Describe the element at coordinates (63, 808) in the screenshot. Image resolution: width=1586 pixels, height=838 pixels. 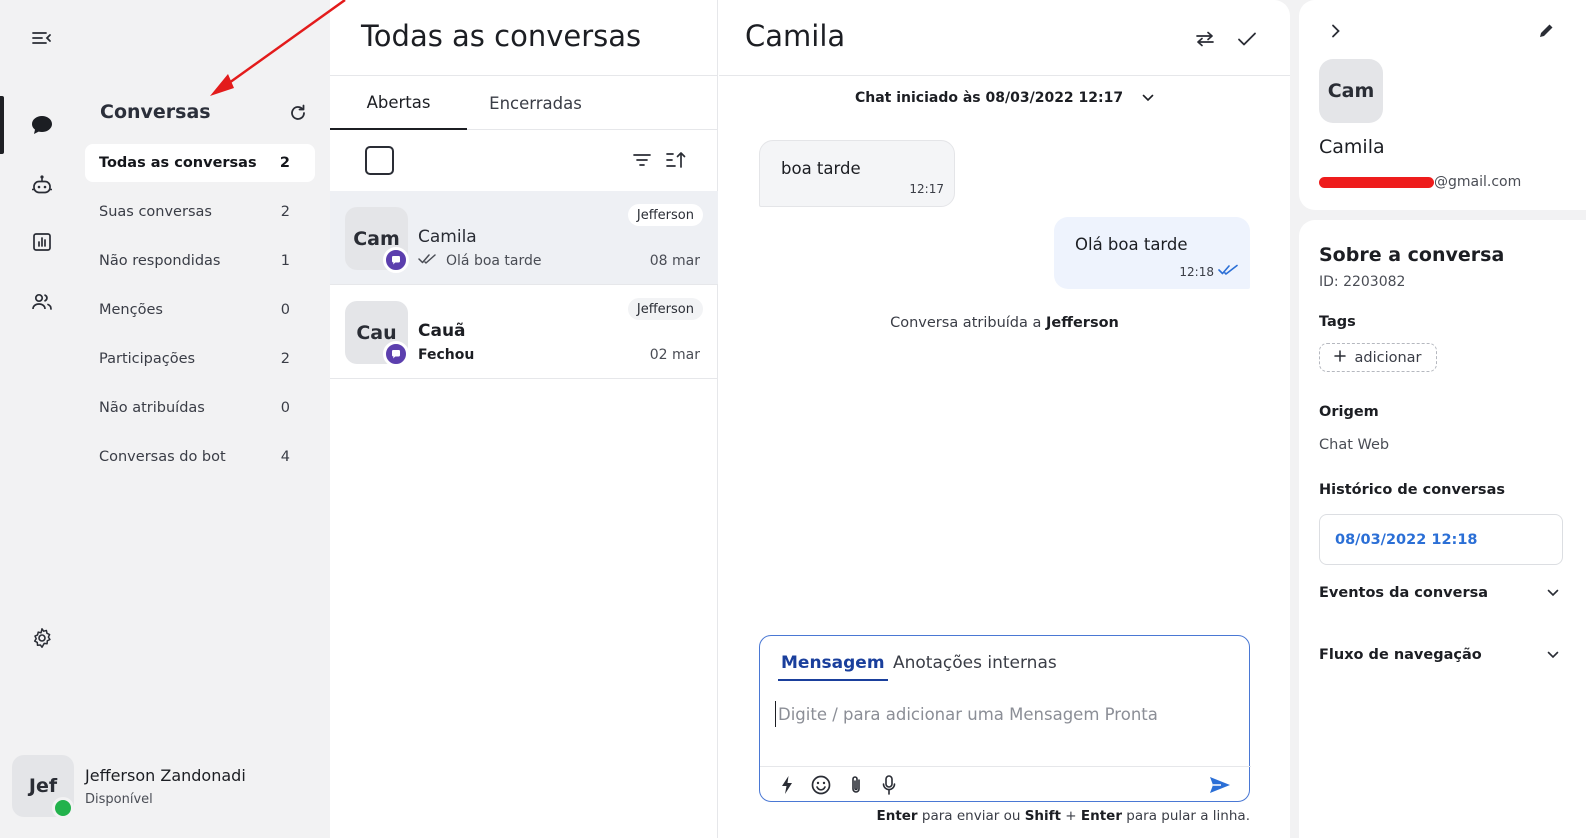
I see `online-status-dot` at that location.